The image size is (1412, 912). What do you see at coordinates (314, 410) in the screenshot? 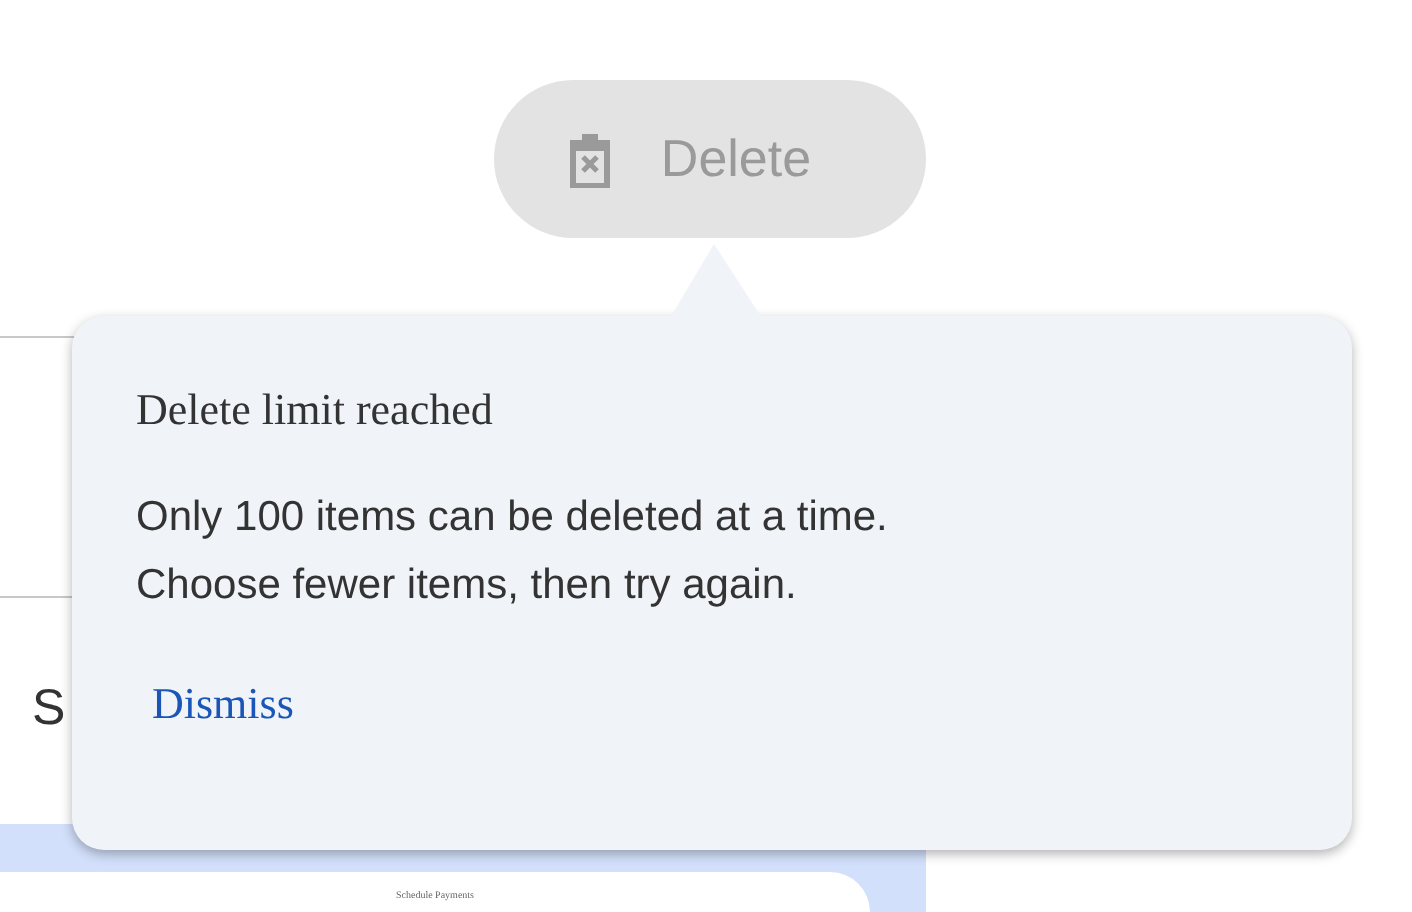
I see `tooltip-title: Delete limit reached` at bounding box center [314, 410].